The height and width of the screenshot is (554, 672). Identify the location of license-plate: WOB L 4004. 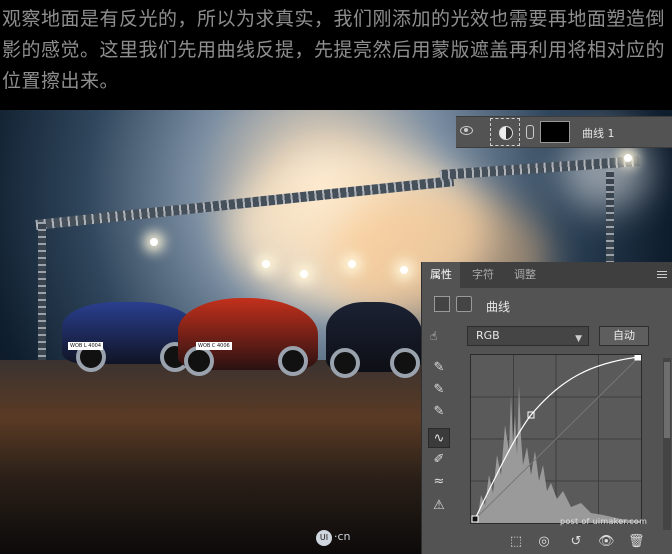
(85, 346).